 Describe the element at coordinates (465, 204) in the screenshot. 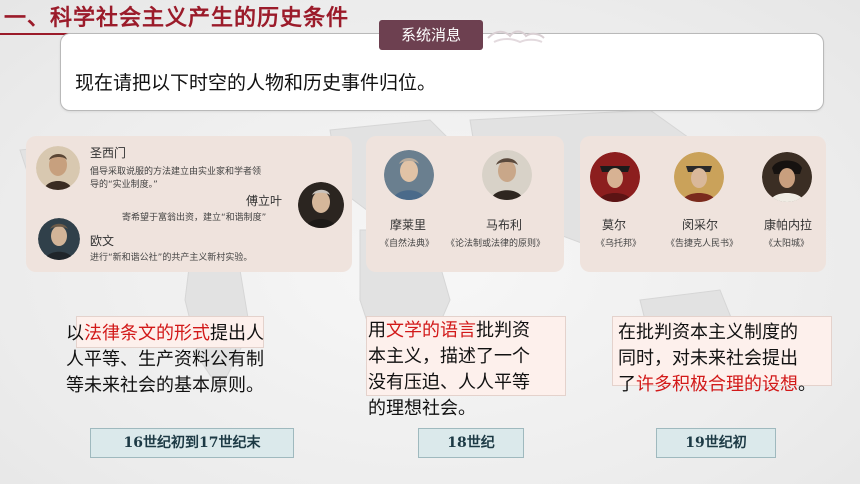

I see `card-18th-century-thinkers: 摩莱里 马布利 《自然法典》 《论法制或法律的原则》` at that location.